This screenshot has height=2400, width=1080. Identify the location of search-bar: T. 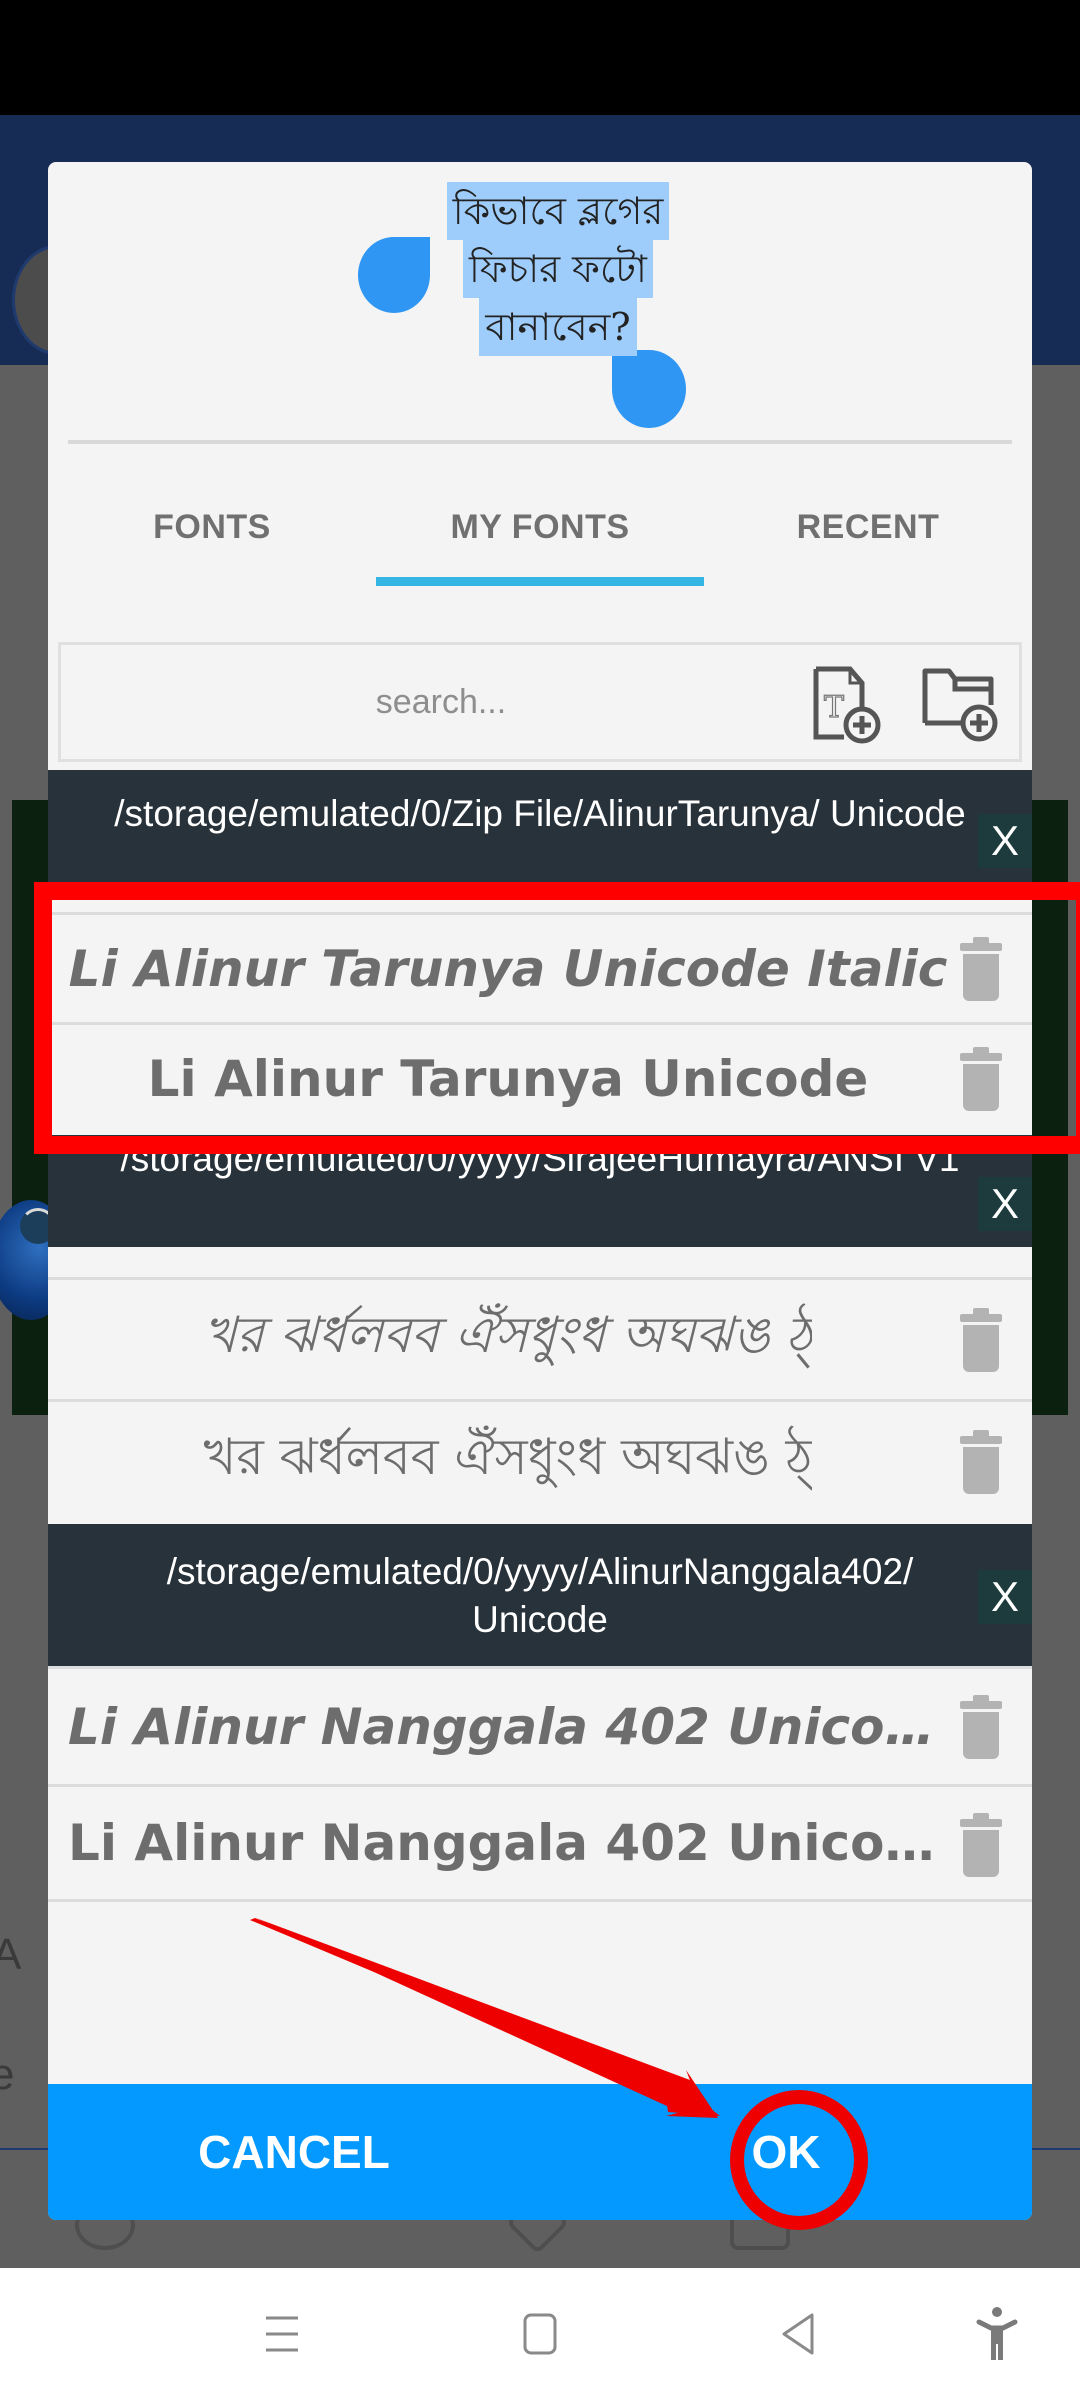
(540, 702).